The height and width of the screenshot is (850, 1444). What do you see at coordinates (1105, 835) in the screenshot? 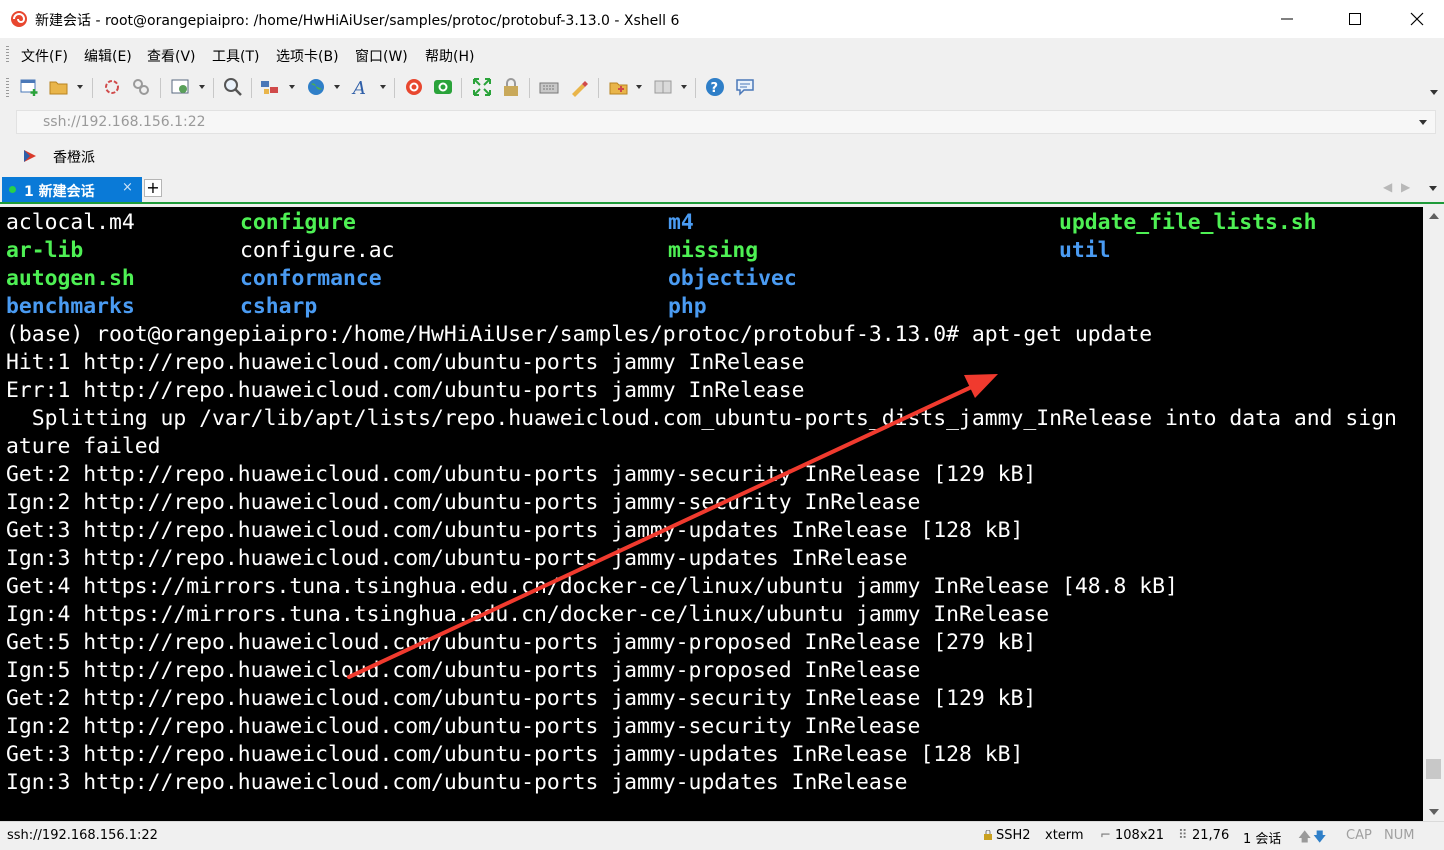
I see `size-icon: ⌐` at bounding box center [1105, 835].